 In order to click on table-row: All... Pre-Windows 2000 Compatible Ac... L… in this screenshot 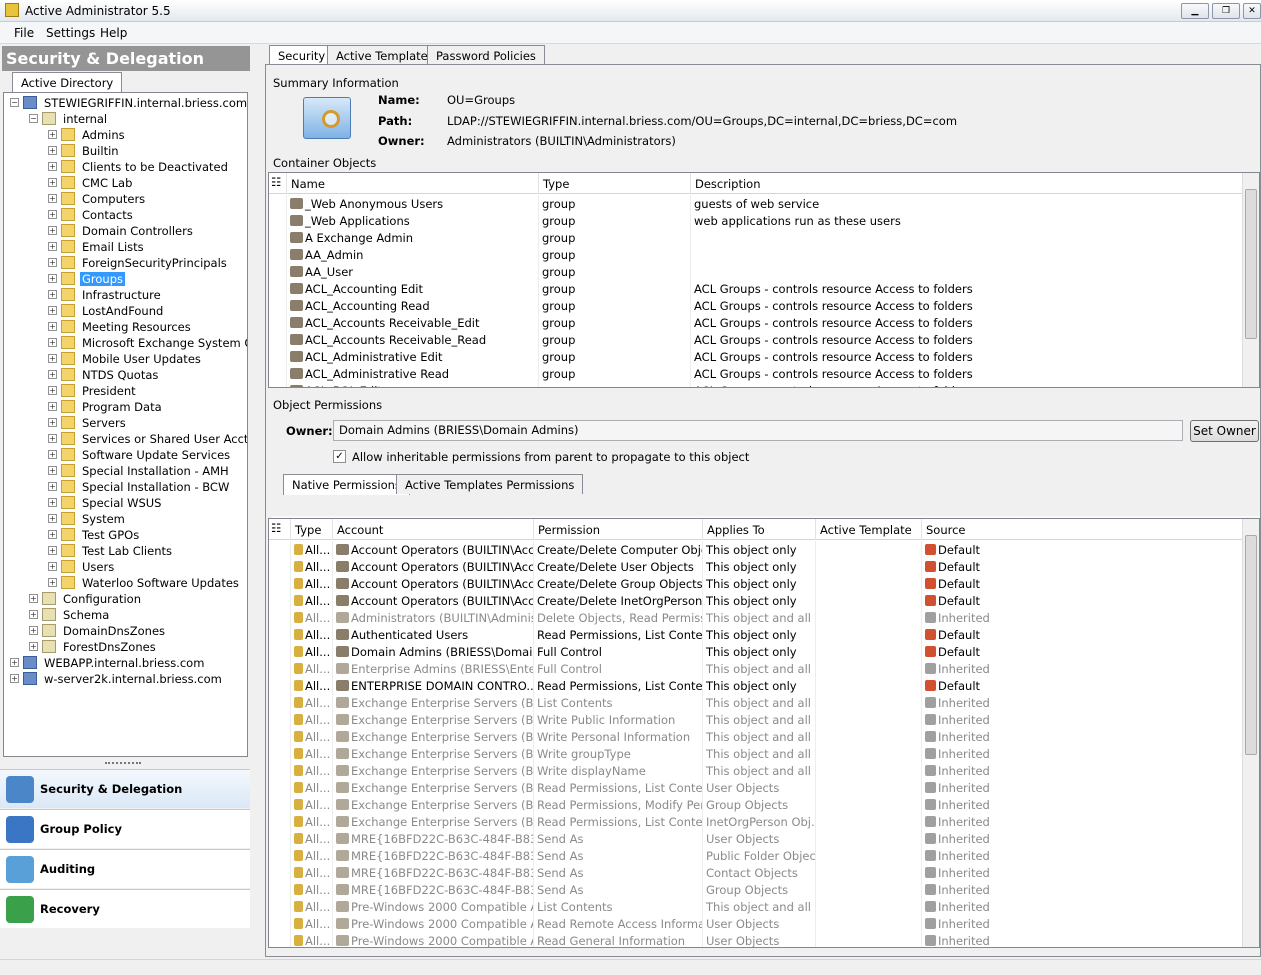, I will do `click(756, 906)`.